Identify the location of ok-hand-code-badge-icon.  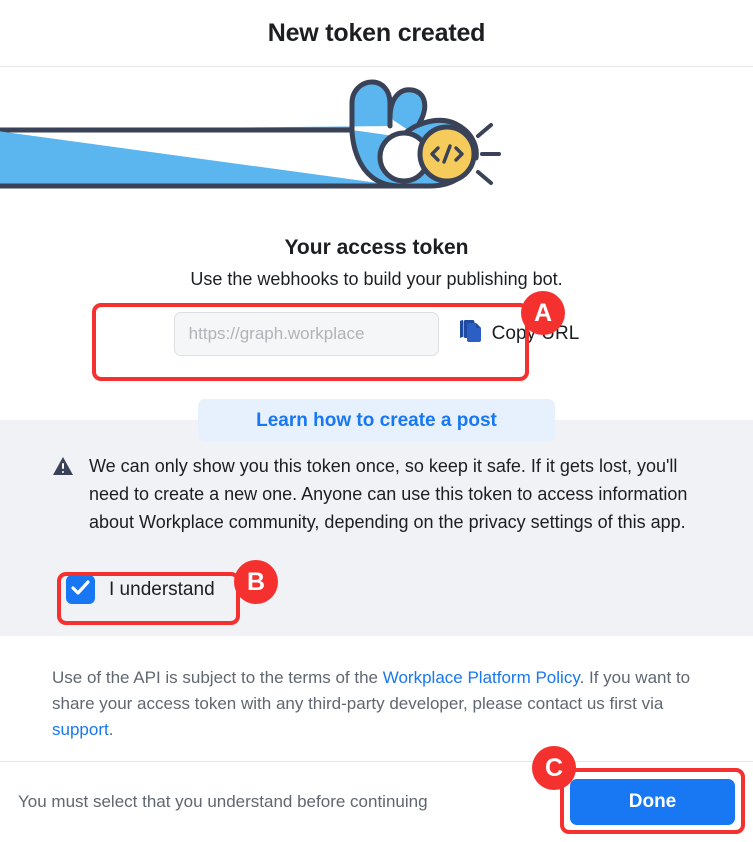
(250, 134).